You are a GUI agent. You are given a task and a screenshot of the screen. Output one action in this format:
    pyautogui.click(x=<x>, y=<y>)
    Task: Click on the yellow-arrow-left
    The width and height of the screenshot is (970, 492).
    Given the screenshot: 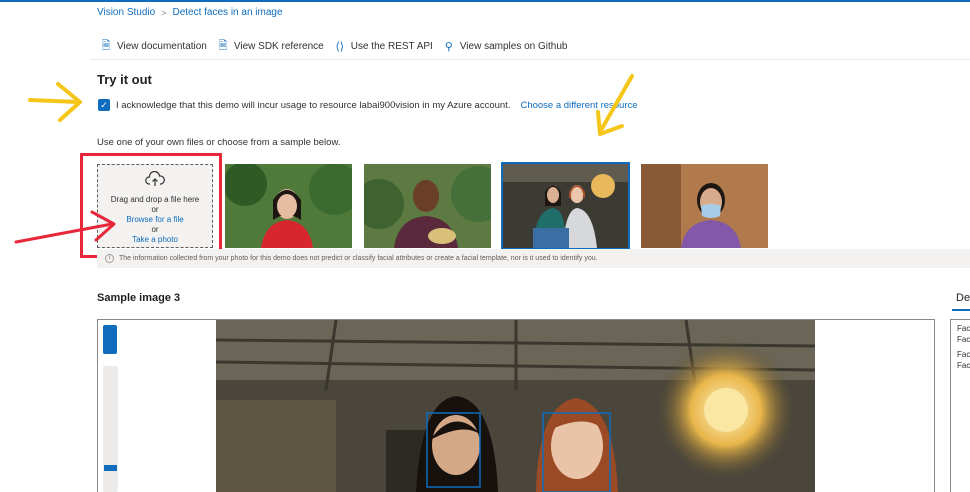 What is the action you would take?
    pyautogui.click(x=55, y=102)
    